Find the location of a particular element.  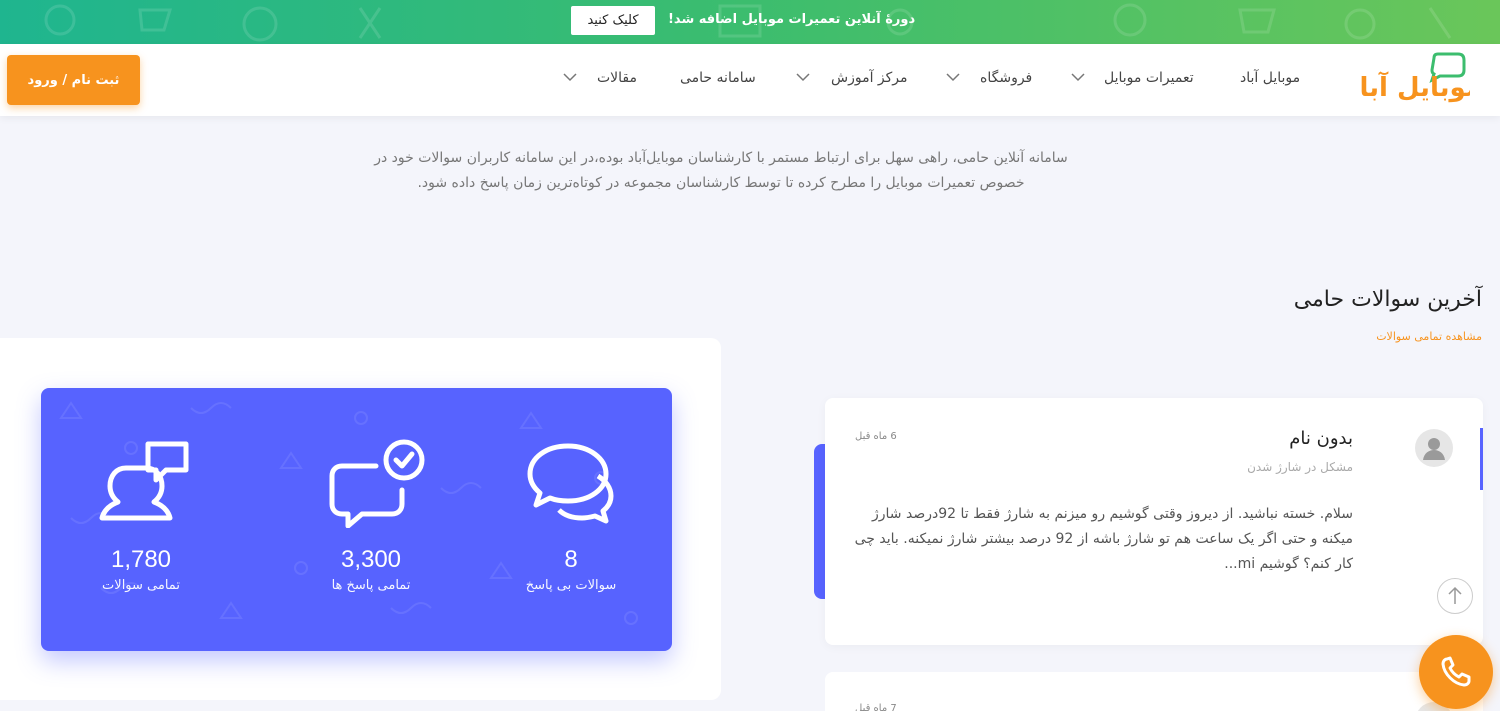

phone-icon is located at coordinates (1456, 671).